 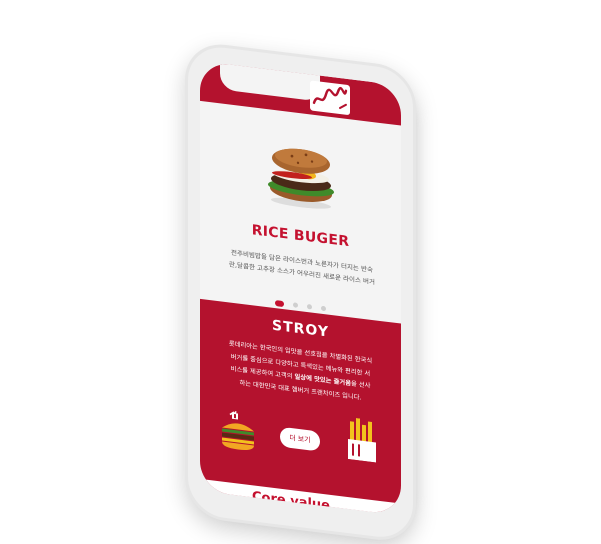 I want to click on more-button: 더 보기, so click(x=300, y=439).